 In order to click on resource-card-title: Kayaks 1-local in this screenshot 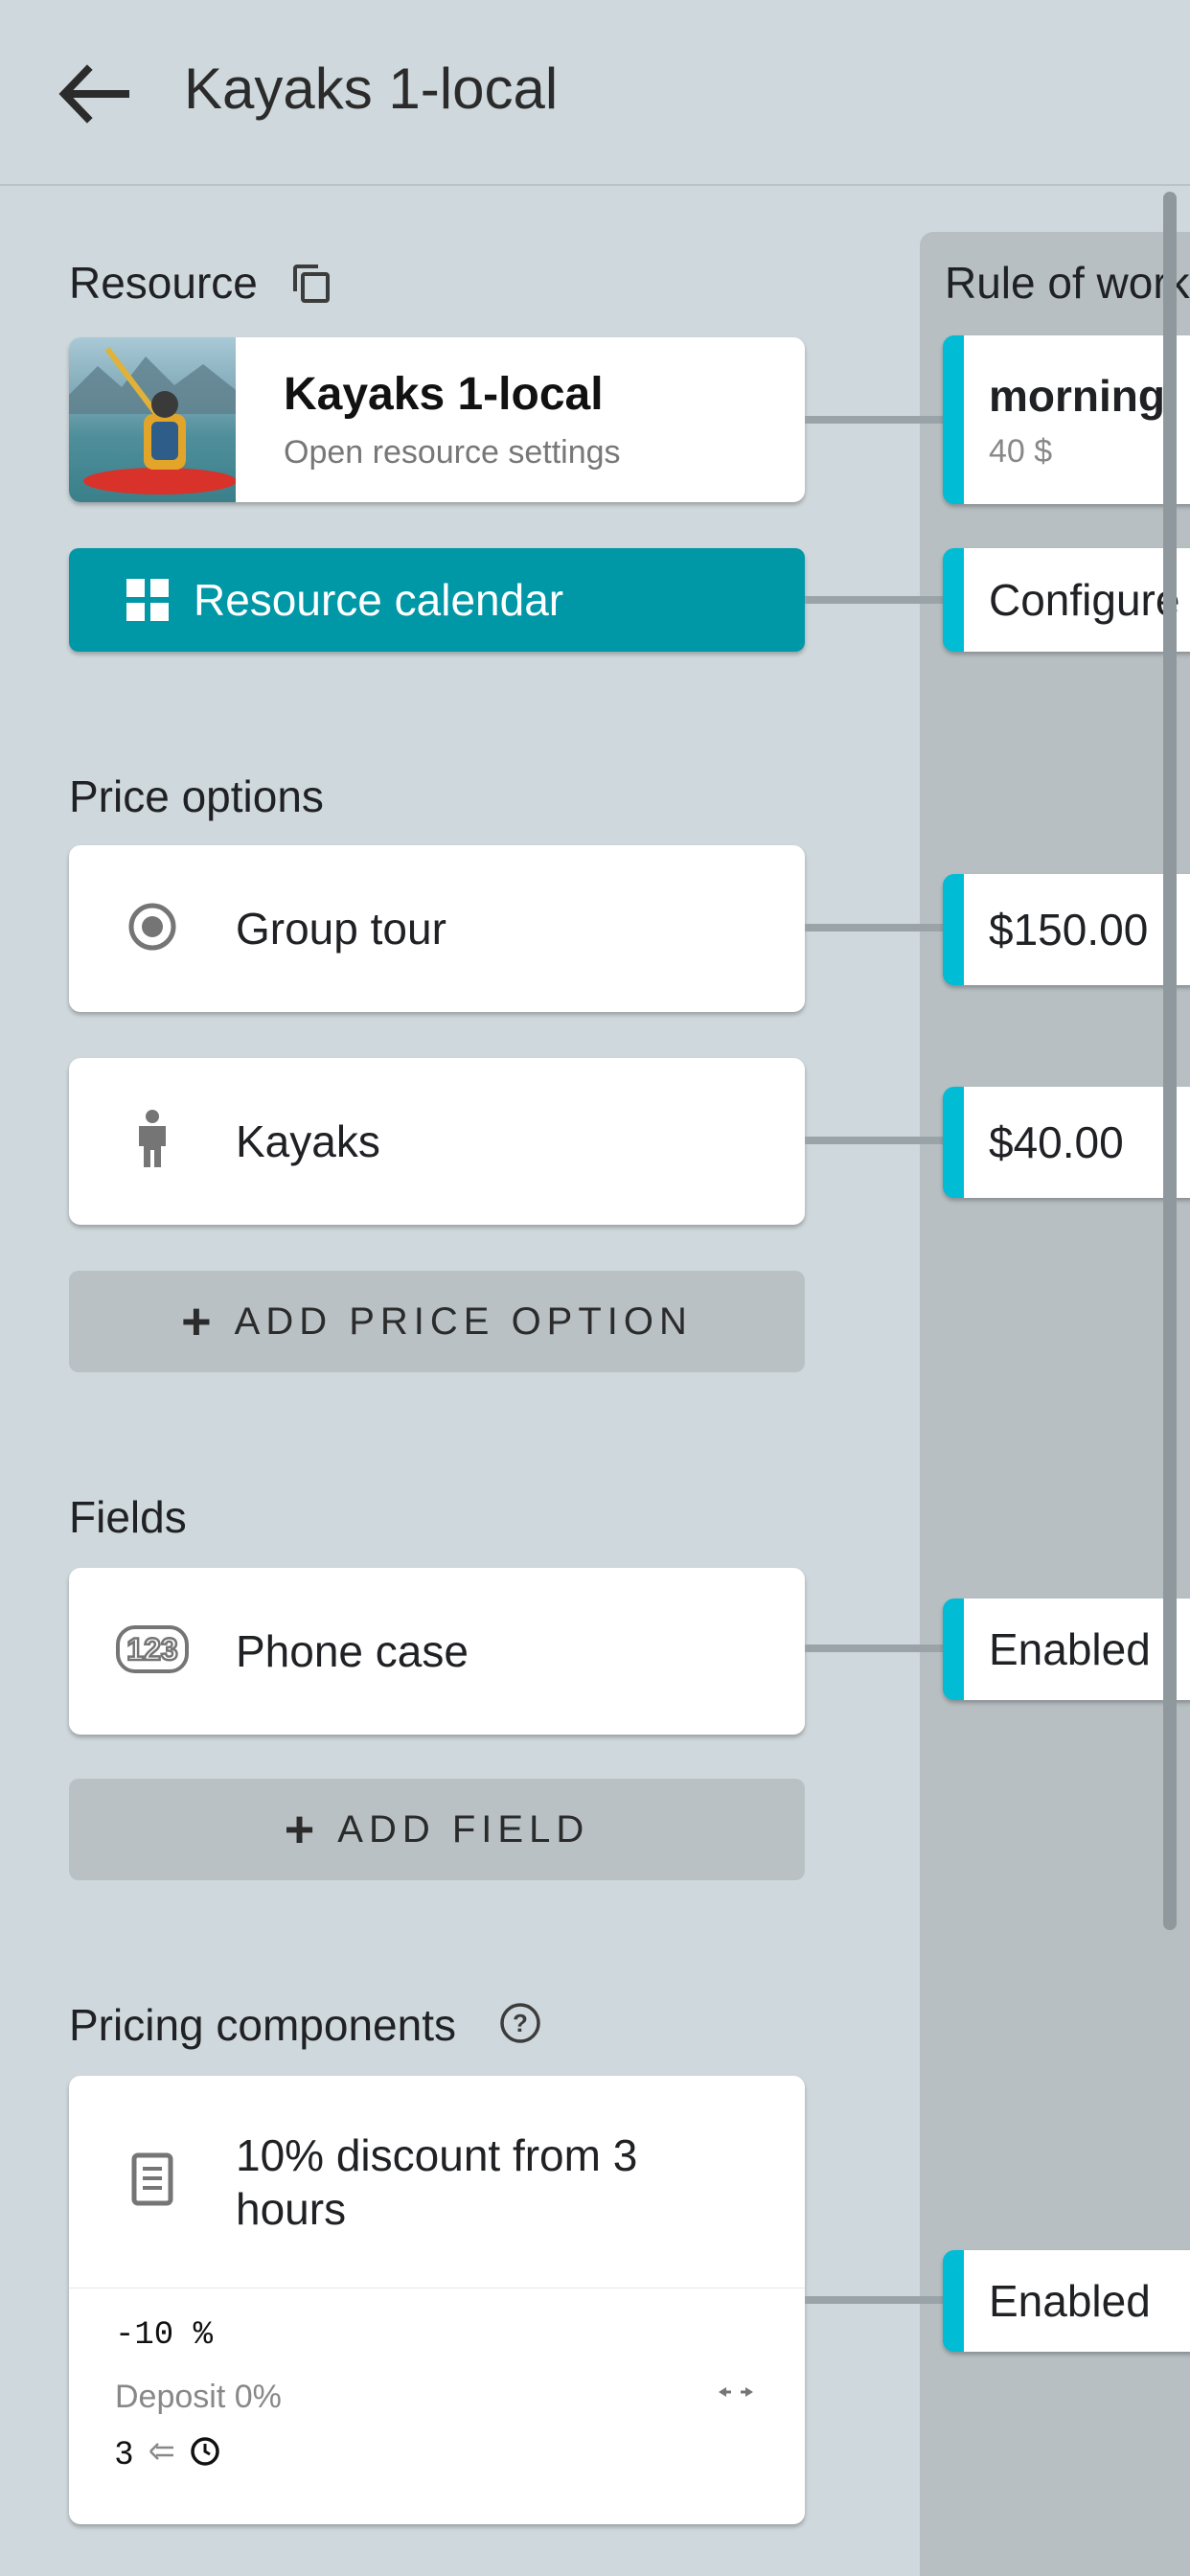, I will do `click(444, 394)`.